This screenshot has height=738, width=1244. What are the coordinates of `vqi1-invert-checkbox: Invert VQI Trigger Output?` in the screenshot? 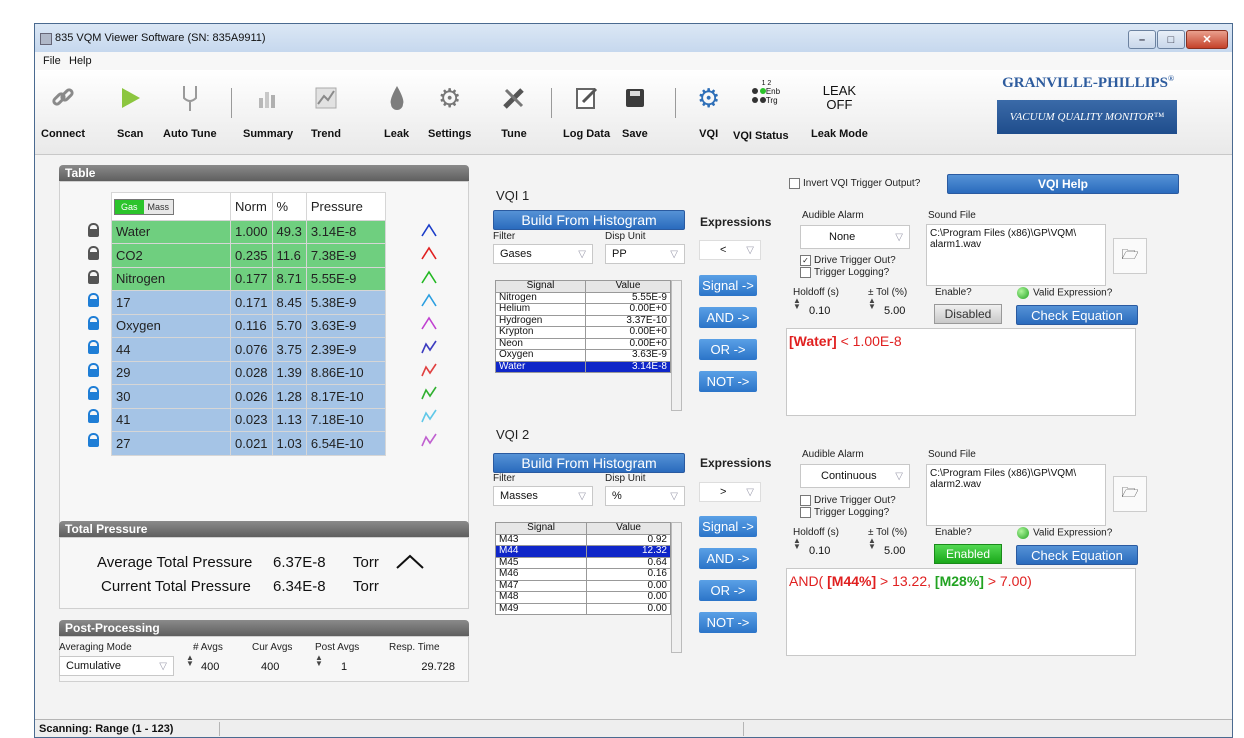 It's located at (854, 183).